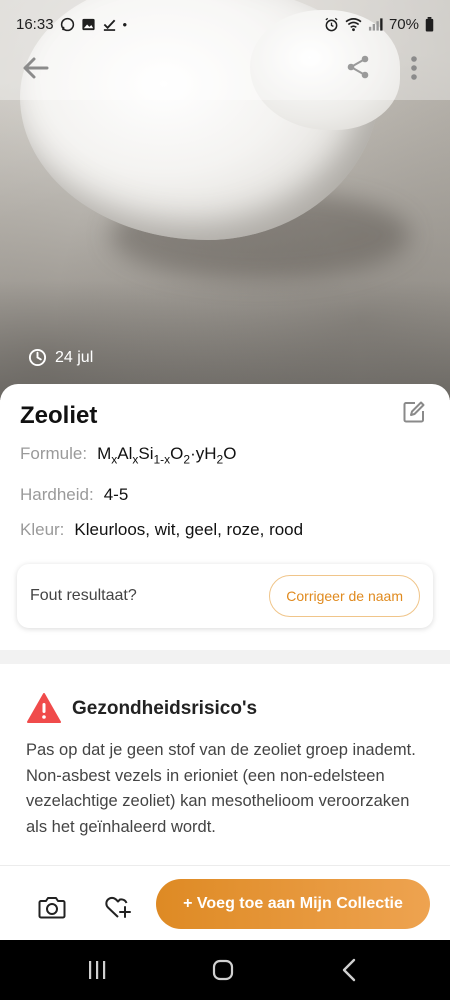 The height and width of the screenshot is (1000, 450). I want to click on status-left: 16:33 •, so click(71, 24).